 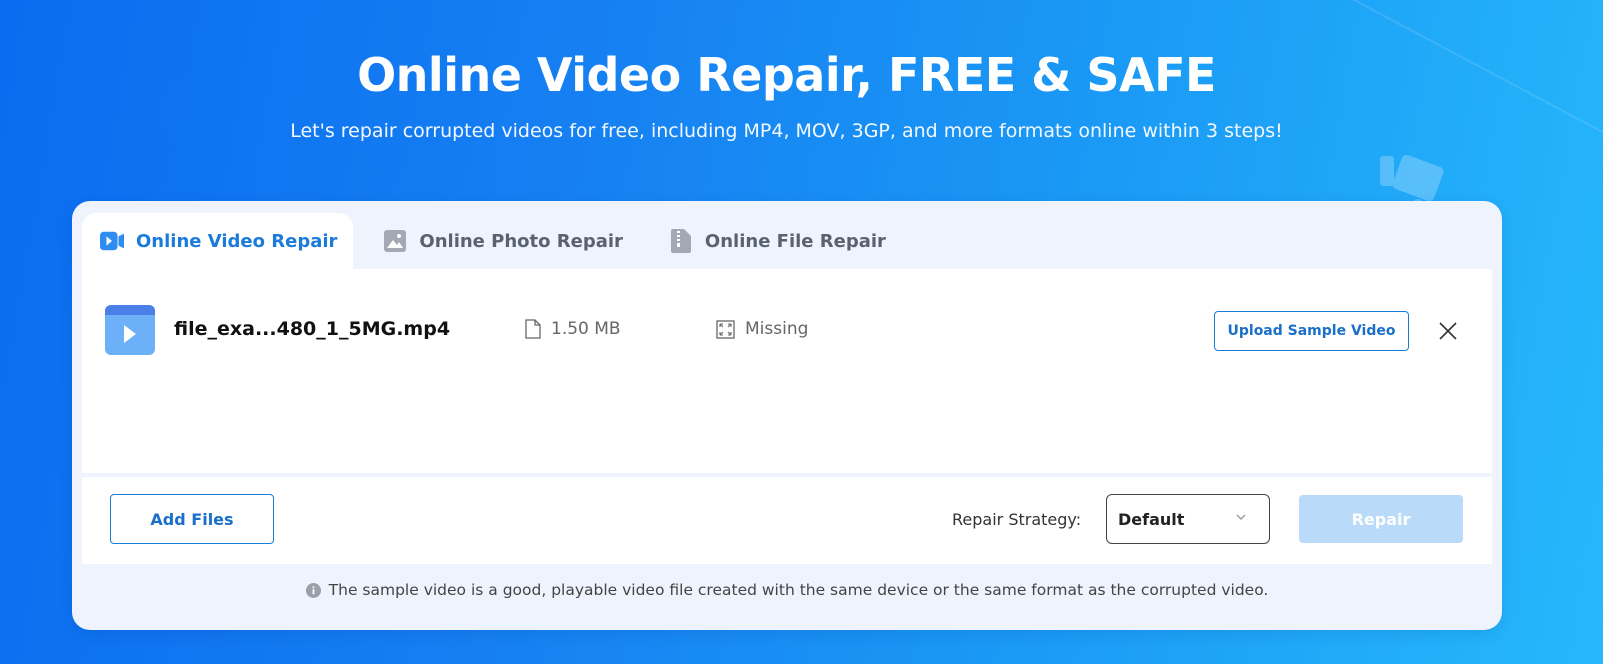 What do you see at coordinates (533, 329) in the screenshot?
I see `document-icon` at bounding box center [533, 329].